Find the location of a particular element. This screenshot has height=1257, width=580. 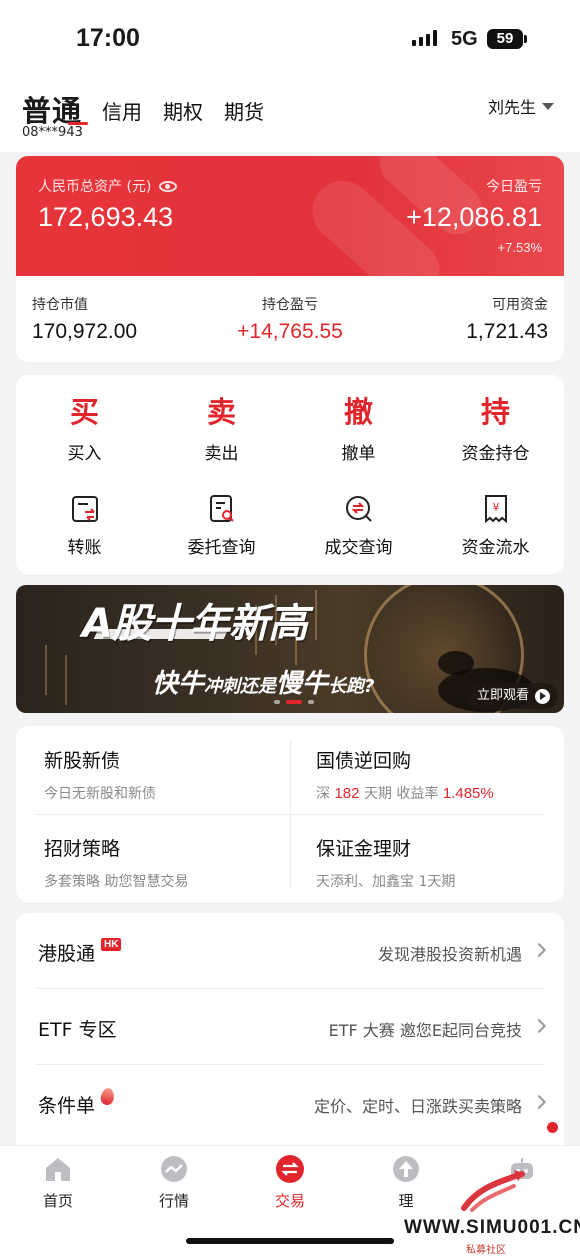

list-item-etf: ETF 专区 ETF 大赛 邀您E起同台竞技 is located at coordinates (290, 1027).